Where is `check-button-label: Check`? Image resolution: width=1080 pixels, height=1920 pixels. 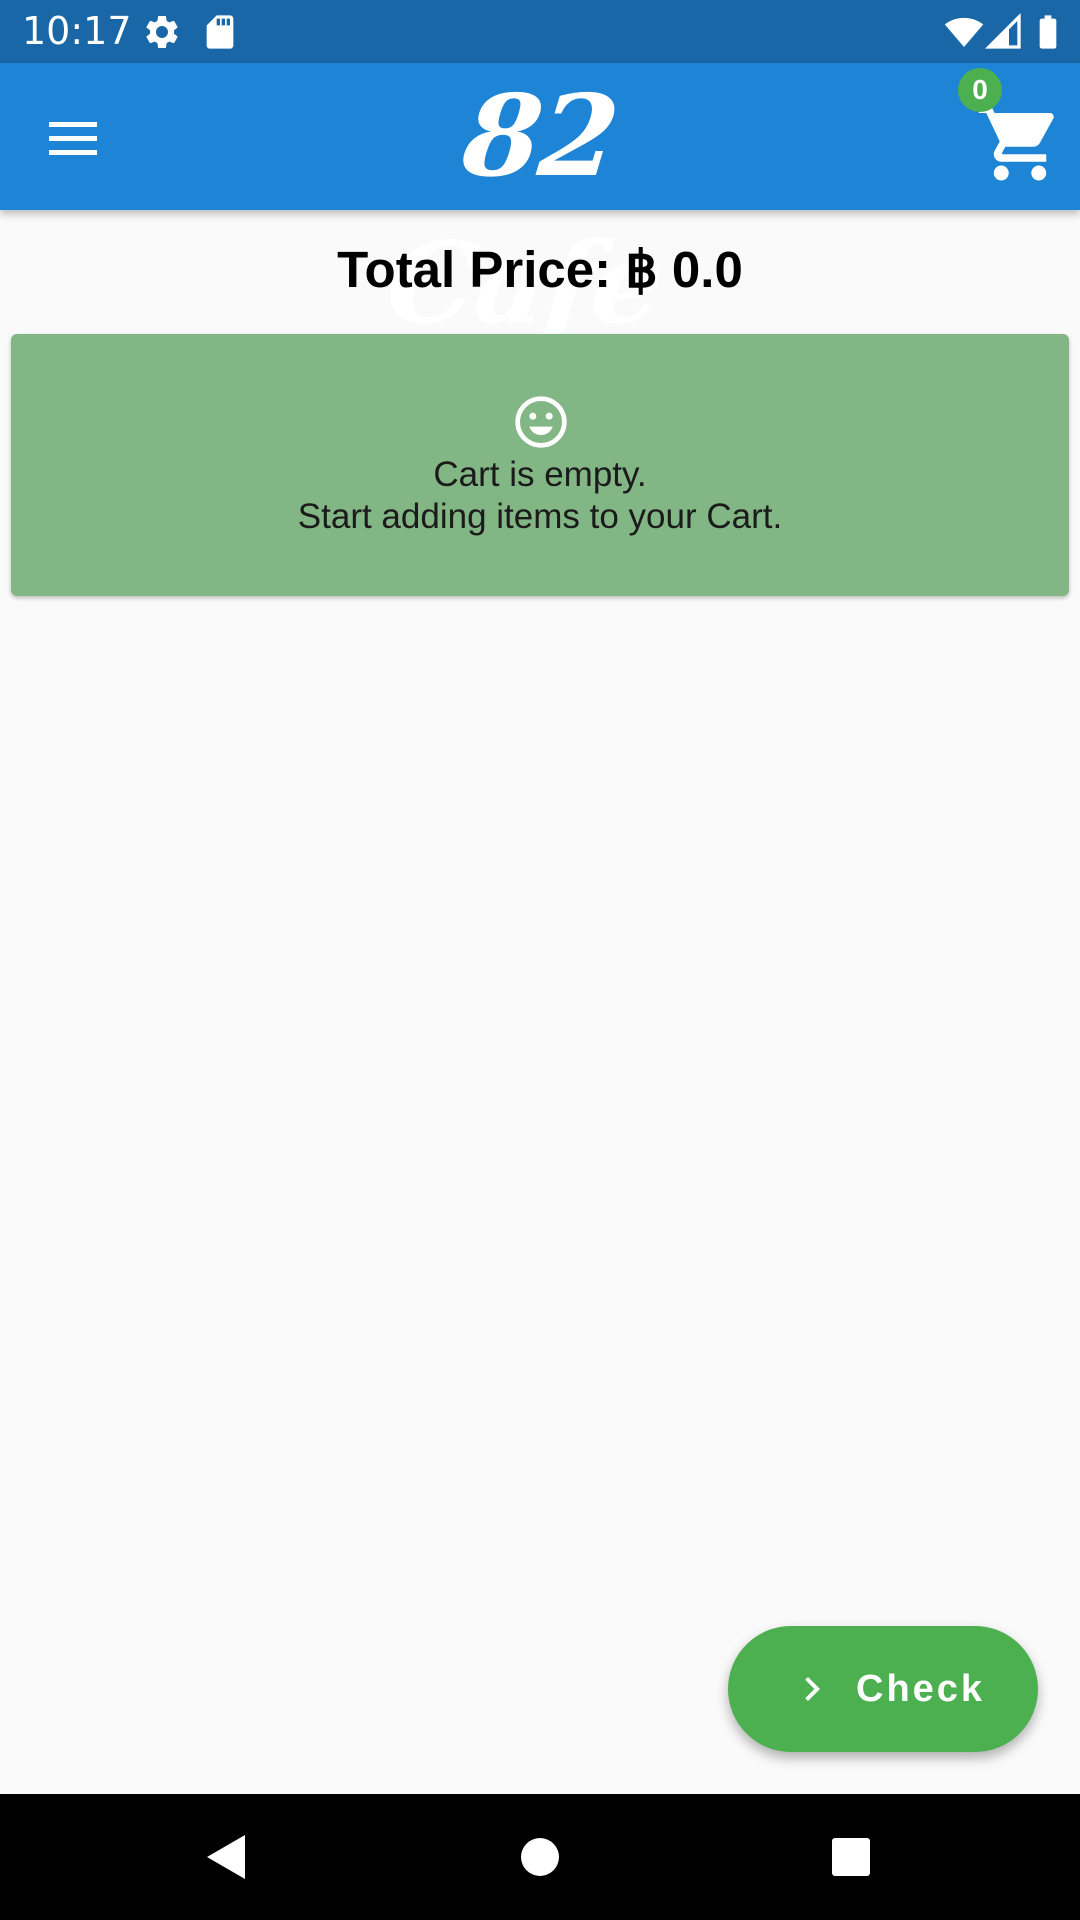 check-button-label: Check is located at coordinates (921, 1689).